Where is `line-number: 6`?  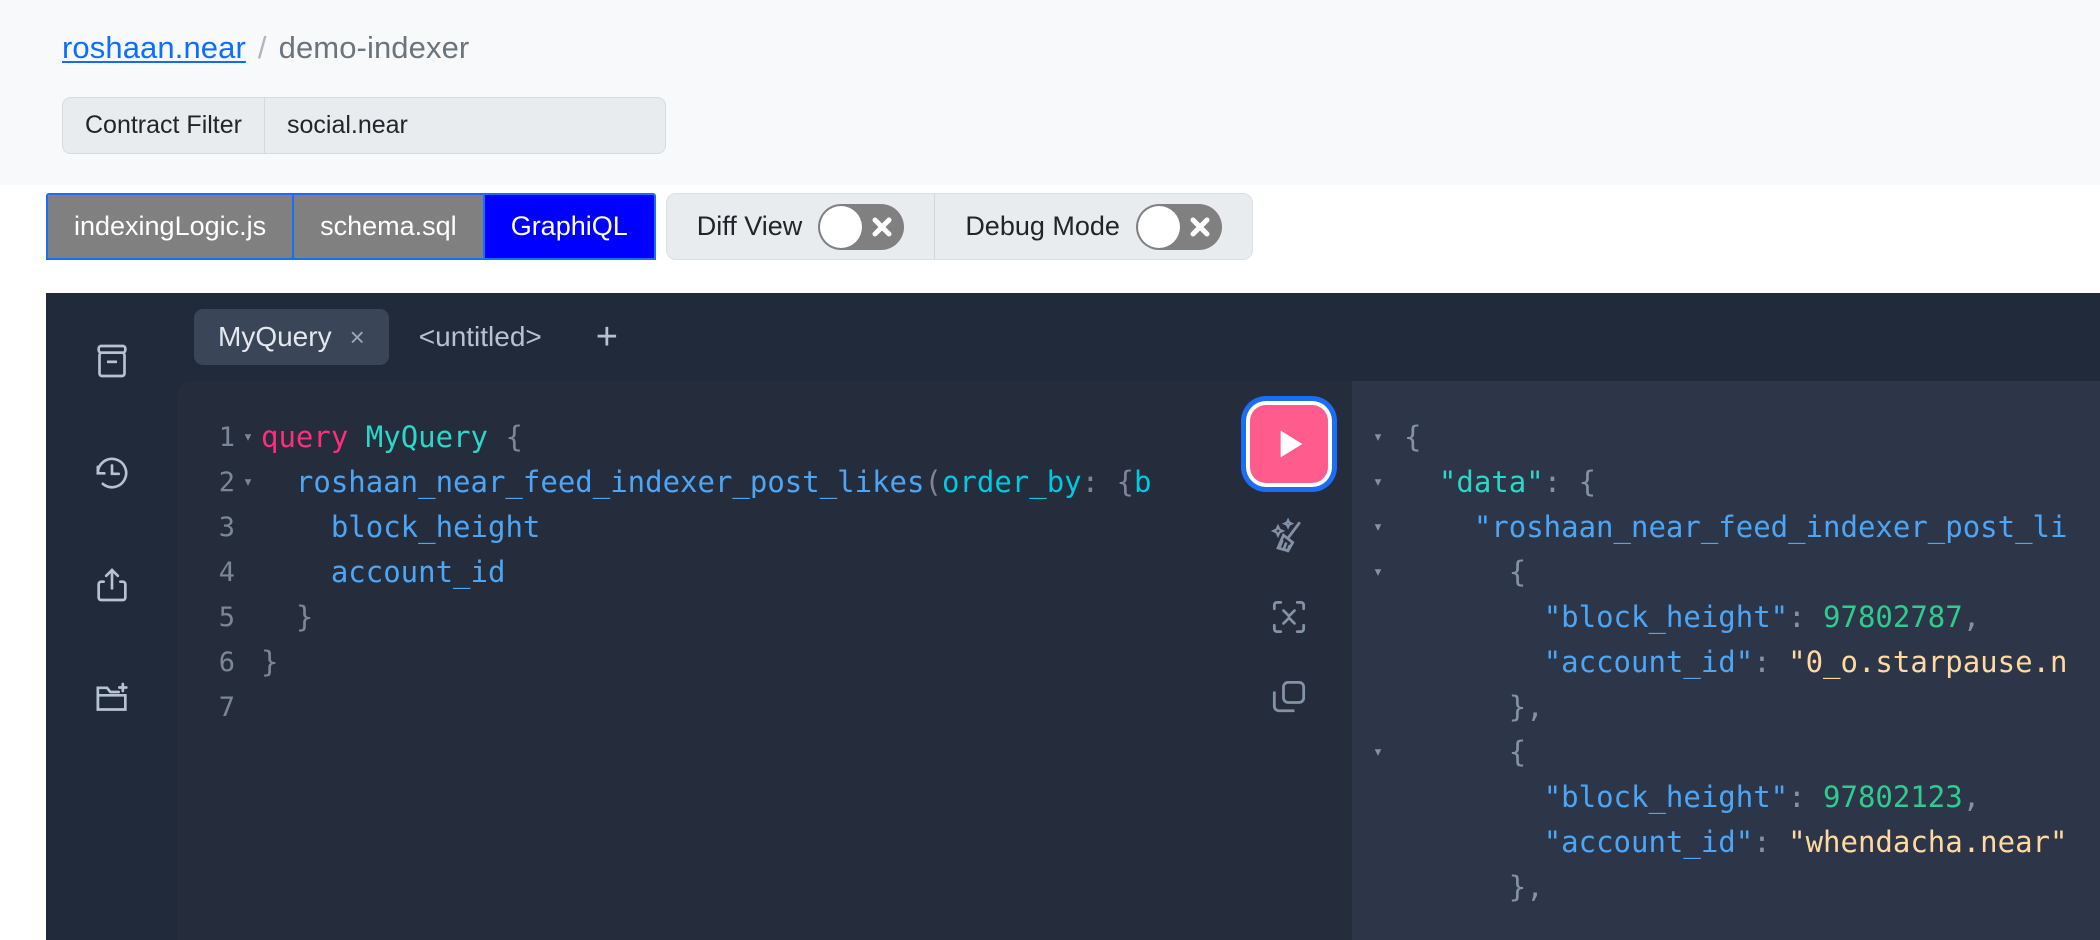
line-number: 6 is located at coordinates (226, 662).